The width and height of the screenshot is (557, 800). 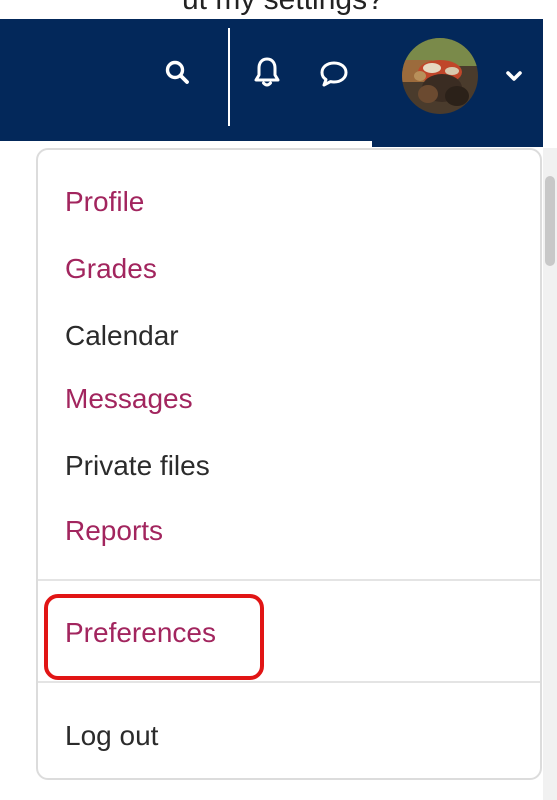 I want to click on search-icon, so click(x=177, y=72).